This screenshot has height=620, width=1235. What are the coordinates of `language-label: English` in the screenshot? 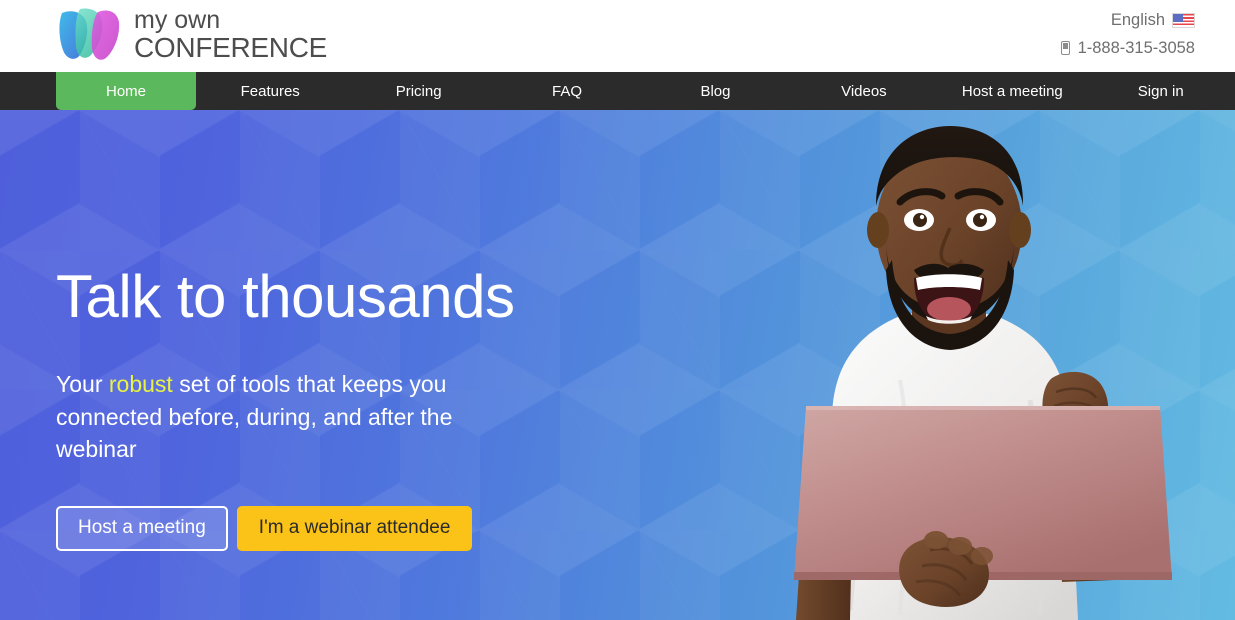 It's located at (1137, 20).